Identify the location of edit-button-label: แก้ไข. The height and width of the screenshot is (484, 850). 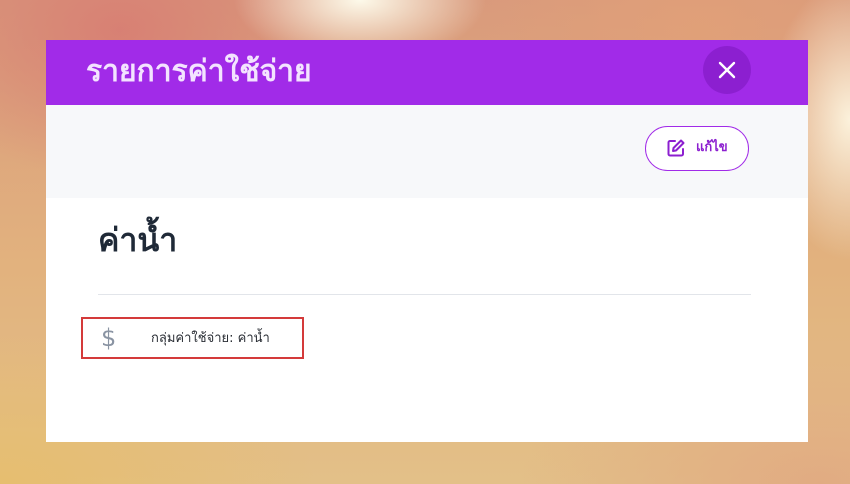
(712, 147).